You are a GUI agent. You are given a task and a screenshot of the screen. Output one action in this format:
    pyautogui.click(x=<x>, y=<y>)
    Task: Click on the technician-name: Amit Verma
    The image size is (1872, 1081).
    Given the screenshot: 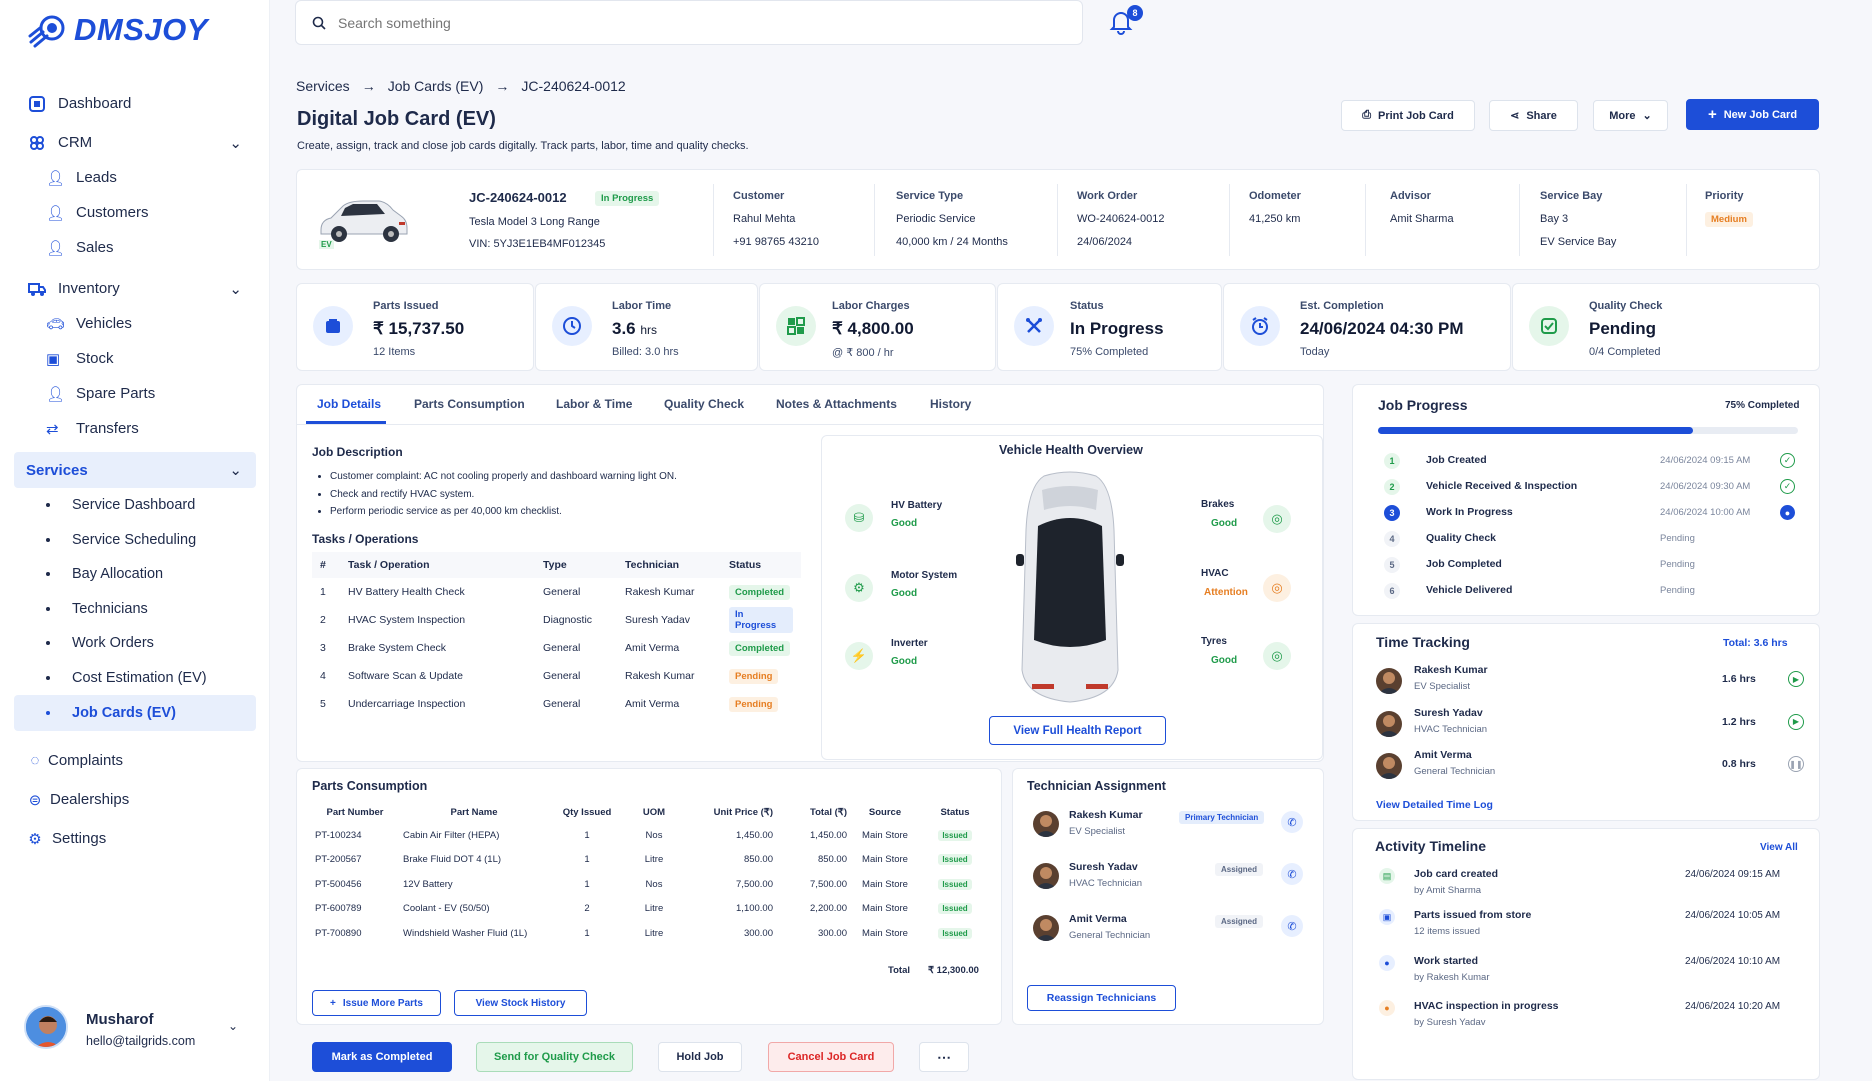 What is the action you would take?
    pyautogui.click(x=1098, y=919)
    